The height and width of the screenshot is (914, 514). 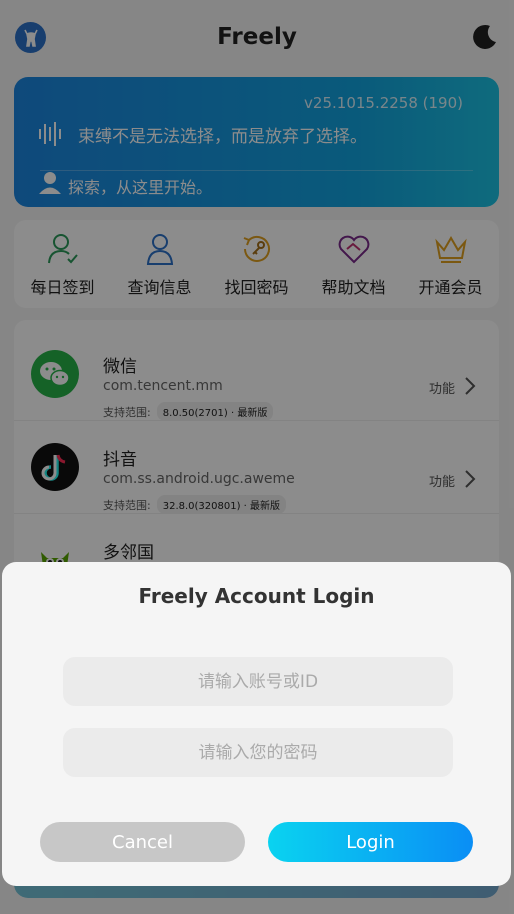 I want to click on dialog-title: Freely Account Login, so click(x=256, y=596).